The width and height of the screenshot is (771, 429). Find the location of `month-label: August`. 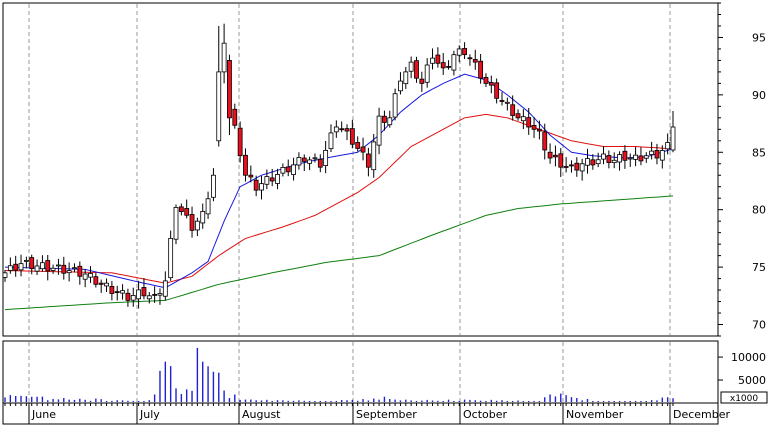

month-label: August is located at coordinates (261, 414).